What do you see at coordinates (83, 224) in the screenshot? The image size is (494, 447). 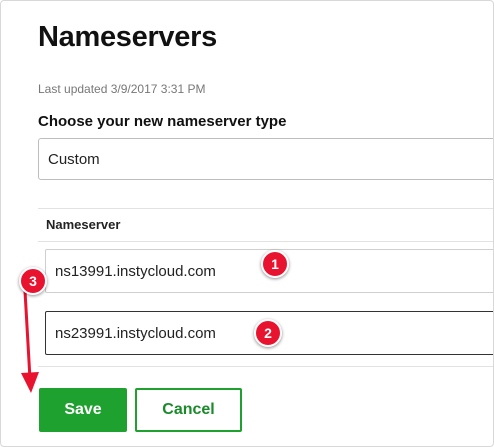 I see `nameserver-column-header: Nameserver` at bounding box center [83, 224].